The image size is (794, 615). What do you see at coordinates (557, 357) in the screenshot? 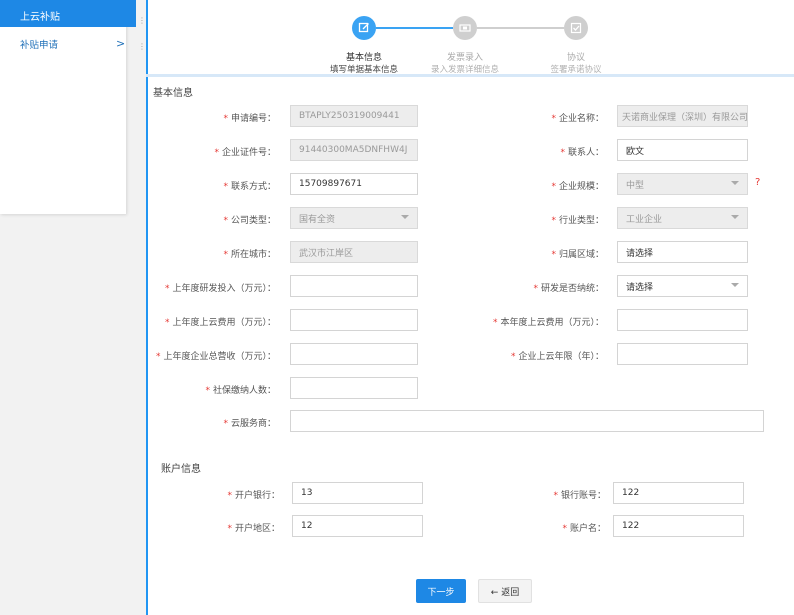
I see `cloud-years-label: * 企业上云年限（年）：` at bounding box center [557, 357].